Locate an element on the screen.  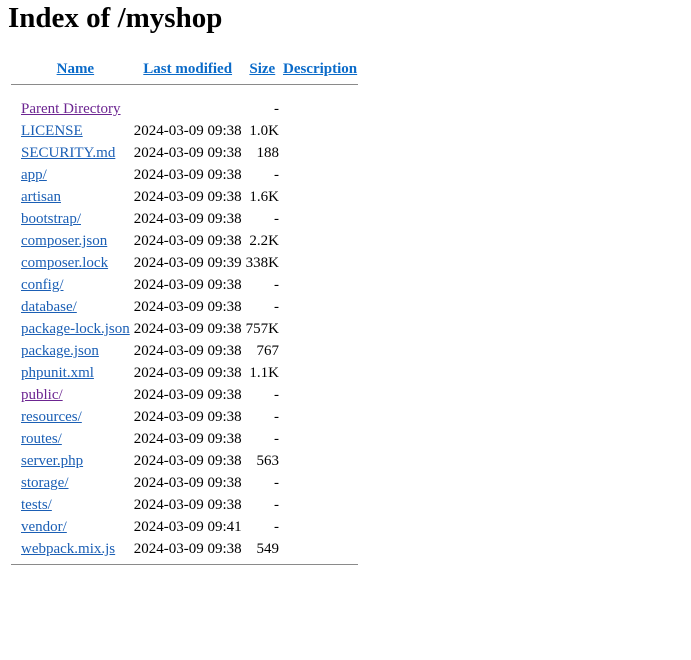
file-row: app/2024-03-09 09:38 - is located at coordinates (184, 175).